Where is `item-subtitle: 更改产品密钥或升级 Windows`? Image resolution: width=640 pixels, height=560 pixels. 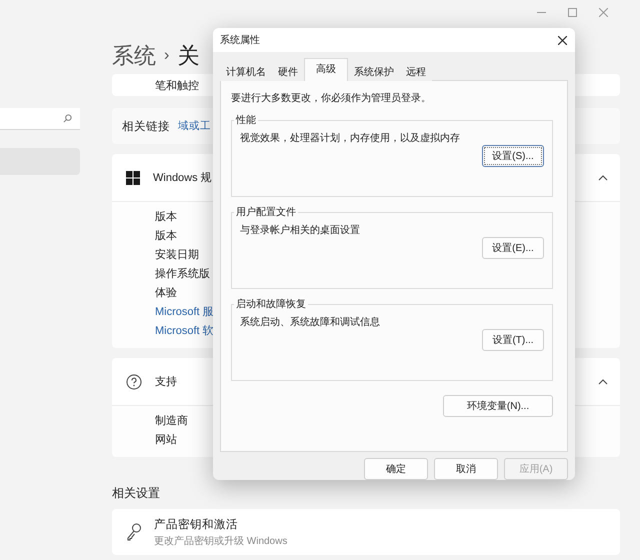
item-subtitle: 更改产品密钥或升级 Windows is located at coordinates (221, 541).